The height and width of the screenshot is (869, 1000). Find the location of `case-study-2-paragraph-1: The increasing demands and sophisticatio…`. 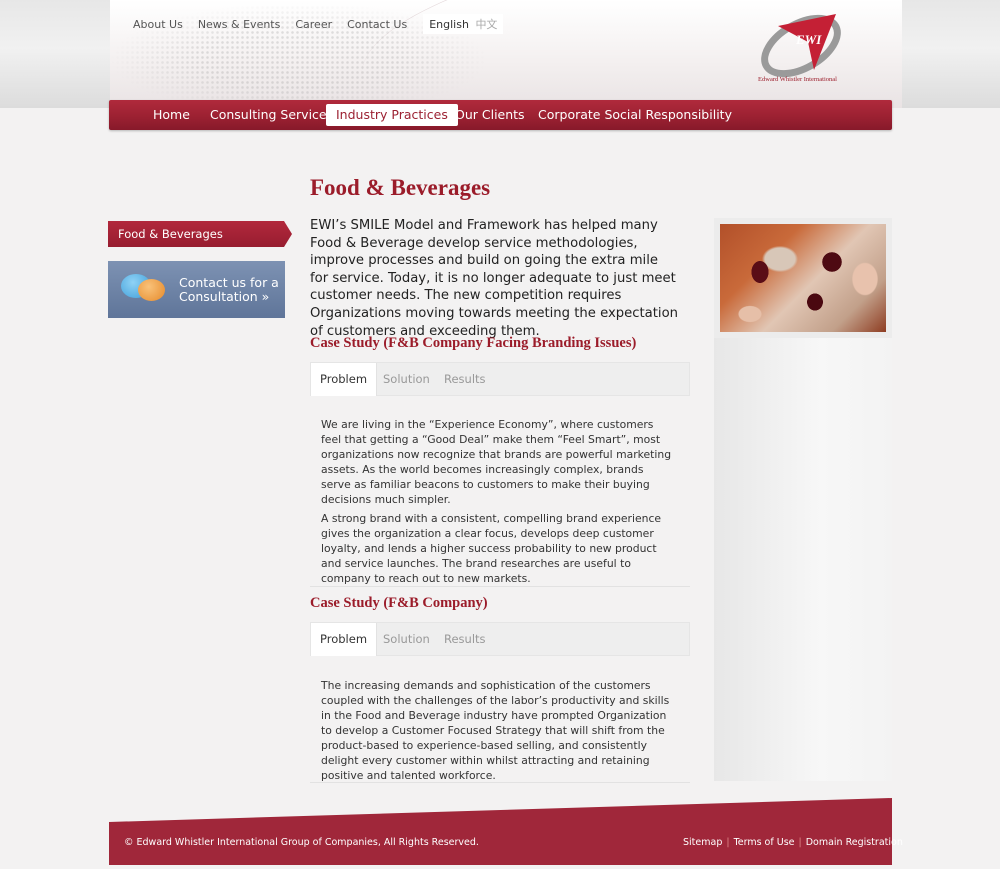

case-study-2-paragraph-1: The increasing demands and sophisticatio… is located at coordinates (495, 730).